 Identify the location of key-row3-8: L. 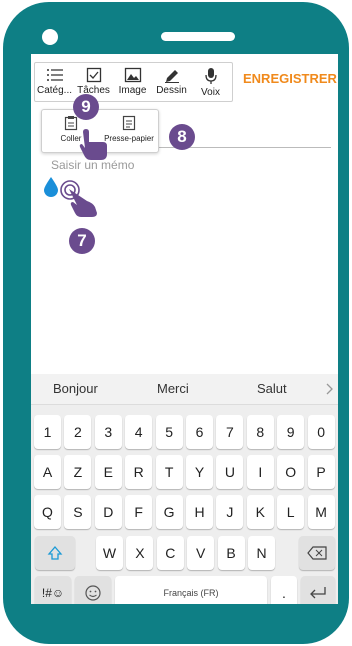
(291, 512).